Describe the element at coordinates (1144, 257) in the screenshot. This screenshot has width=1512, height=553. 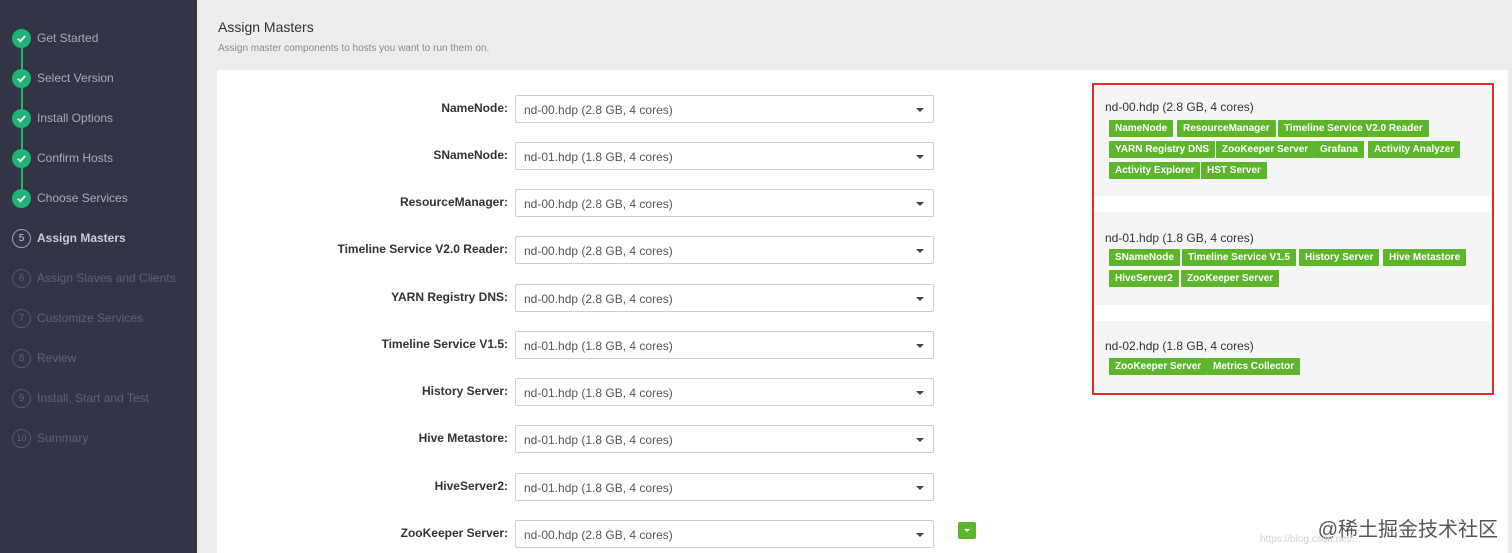
I see `component-tag: SNameNode` at that location.